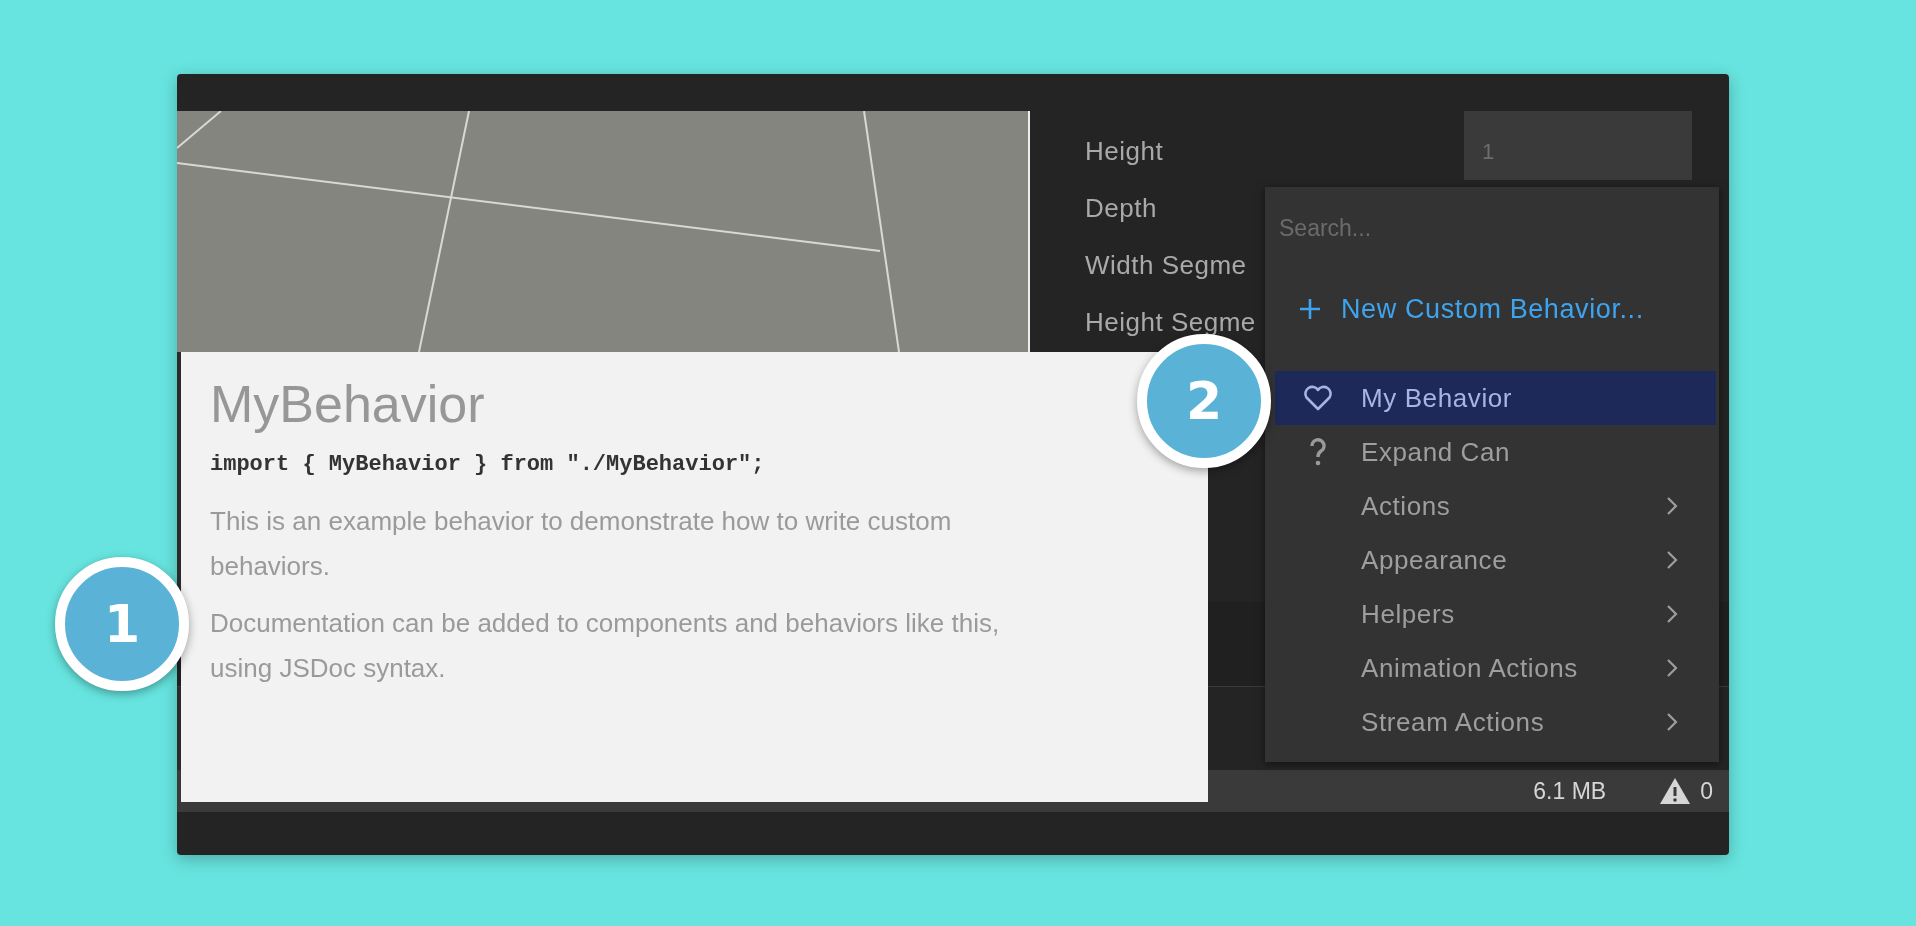 The image size is (1916, 926). What do you see at coordinates (581, 544) in the screenshot?
I see `description-paragraph: This is an example behavior to demonstrate how to write custom behaviors.` at bounding box center [581, 544].